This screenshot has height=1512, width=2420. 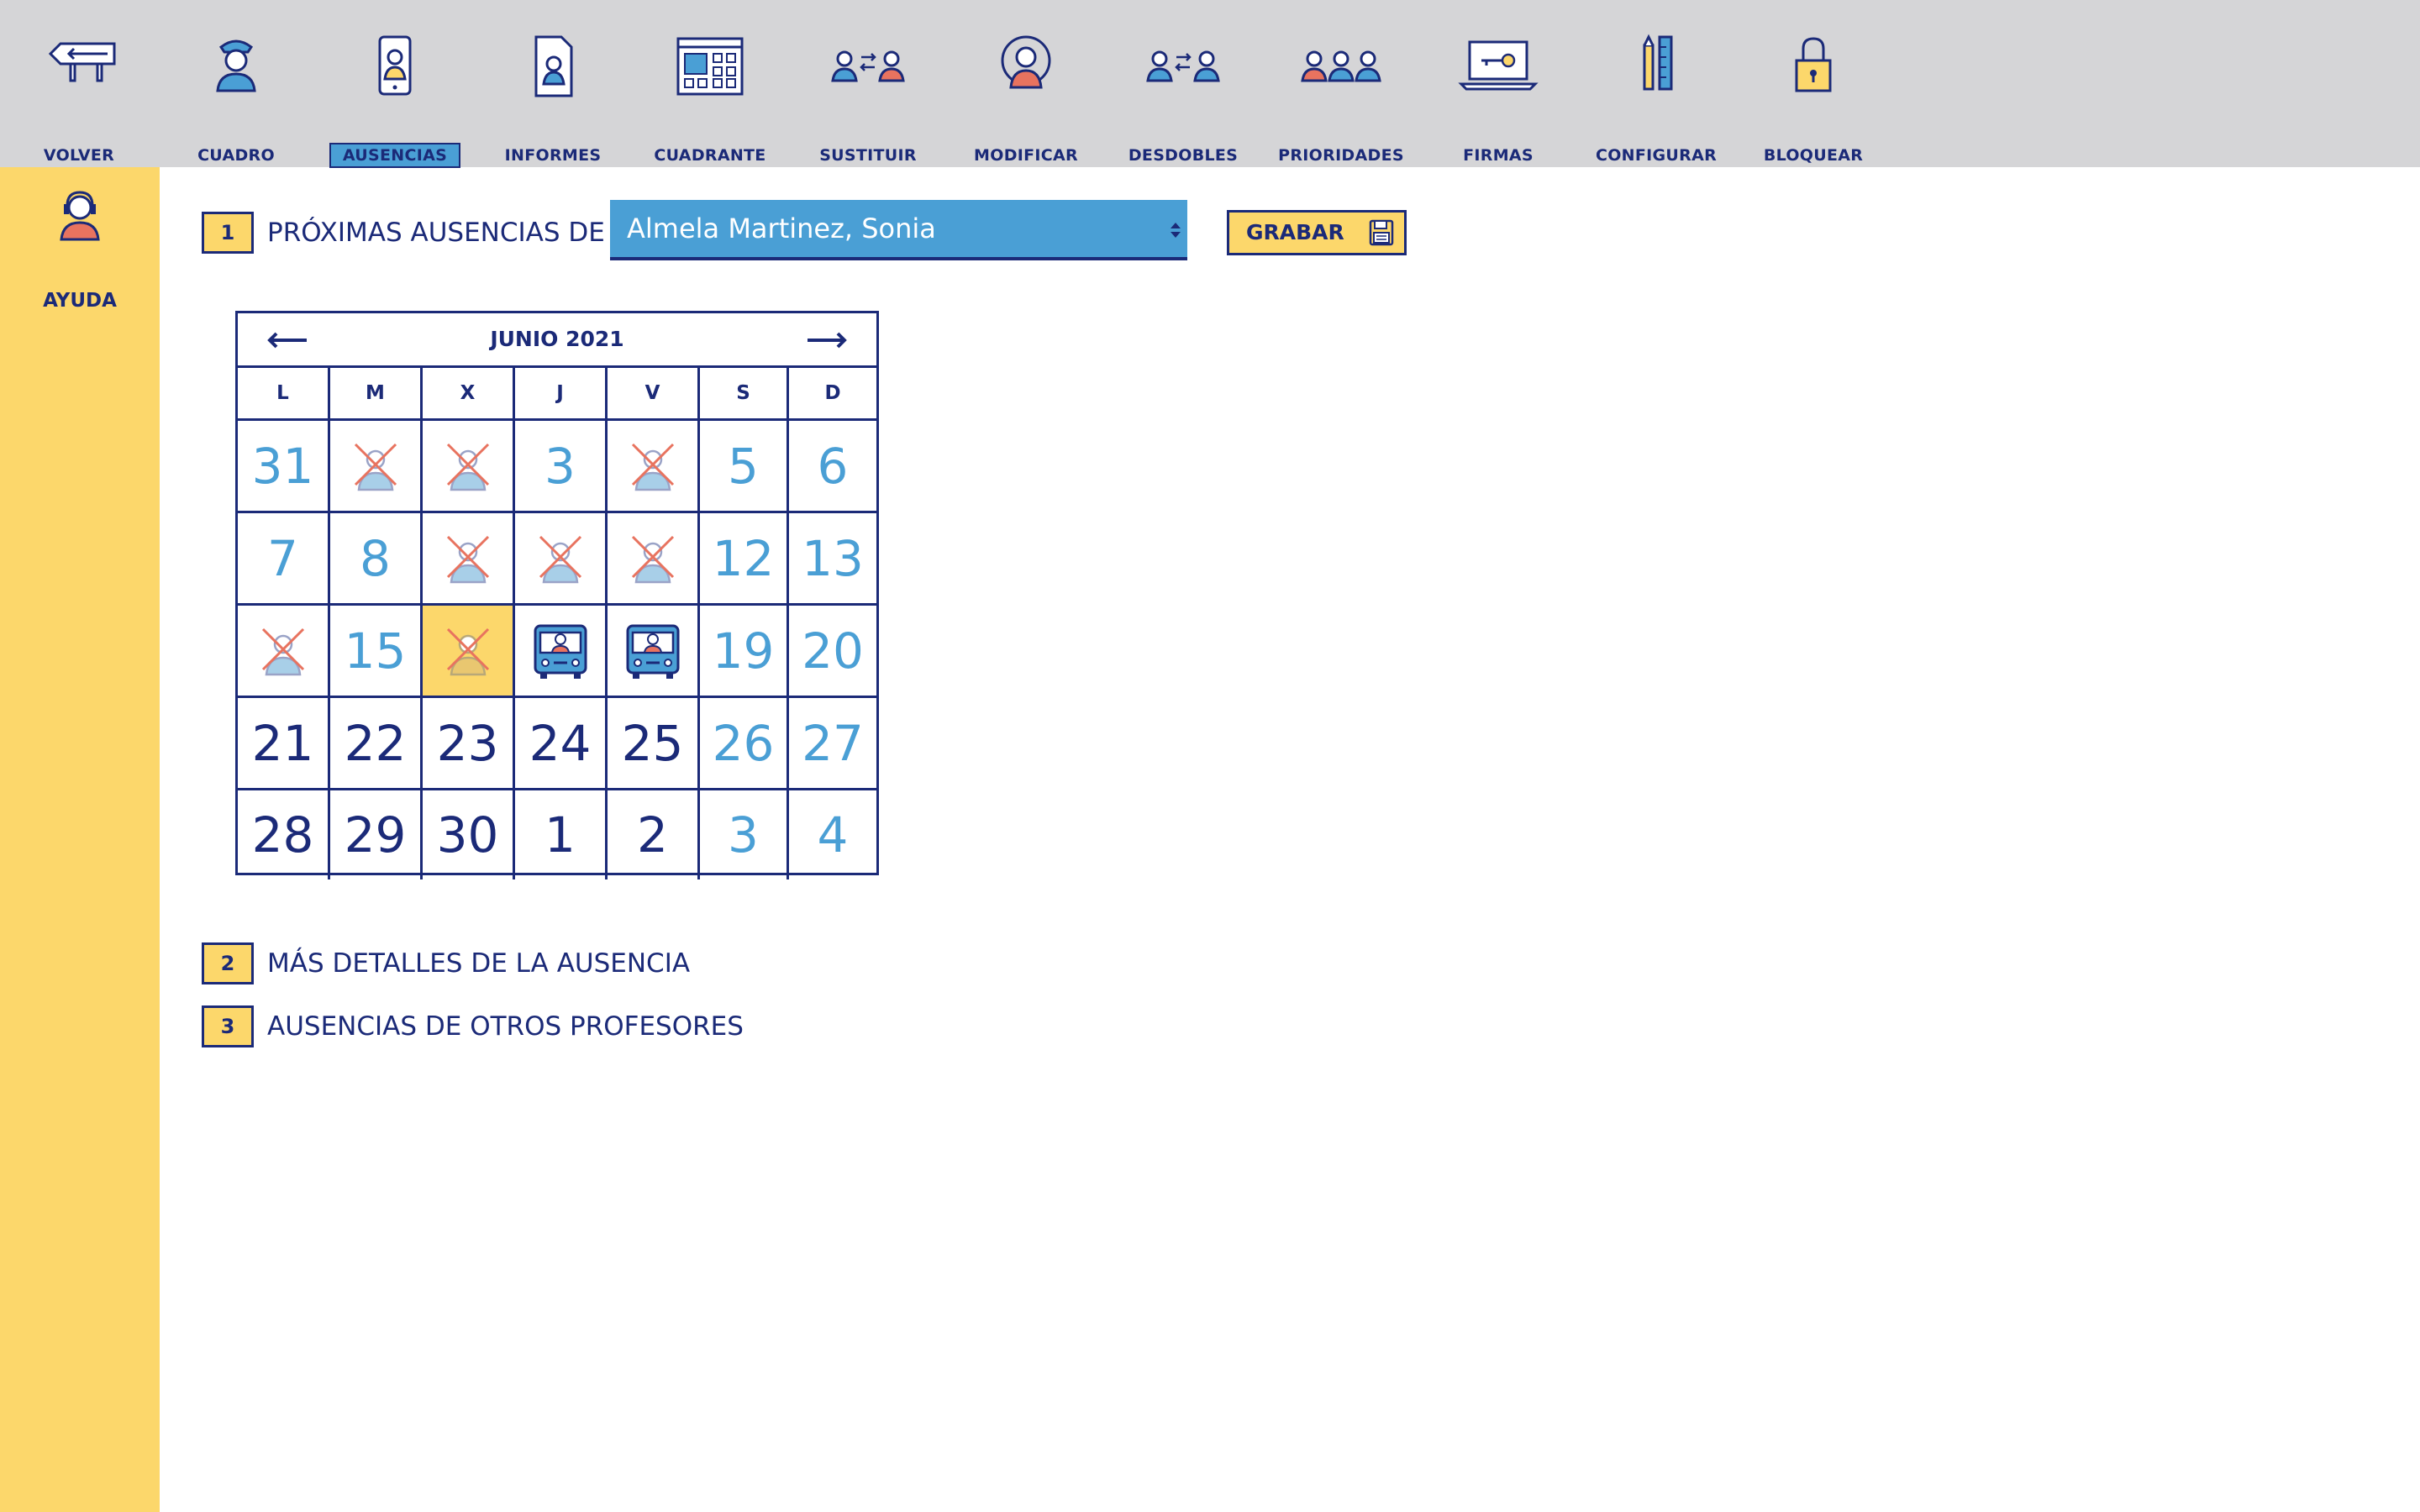 What do you see at coordinates (228, 233) in the screenshot?
I see `section-number: 1` at bounding box center [228, 233].